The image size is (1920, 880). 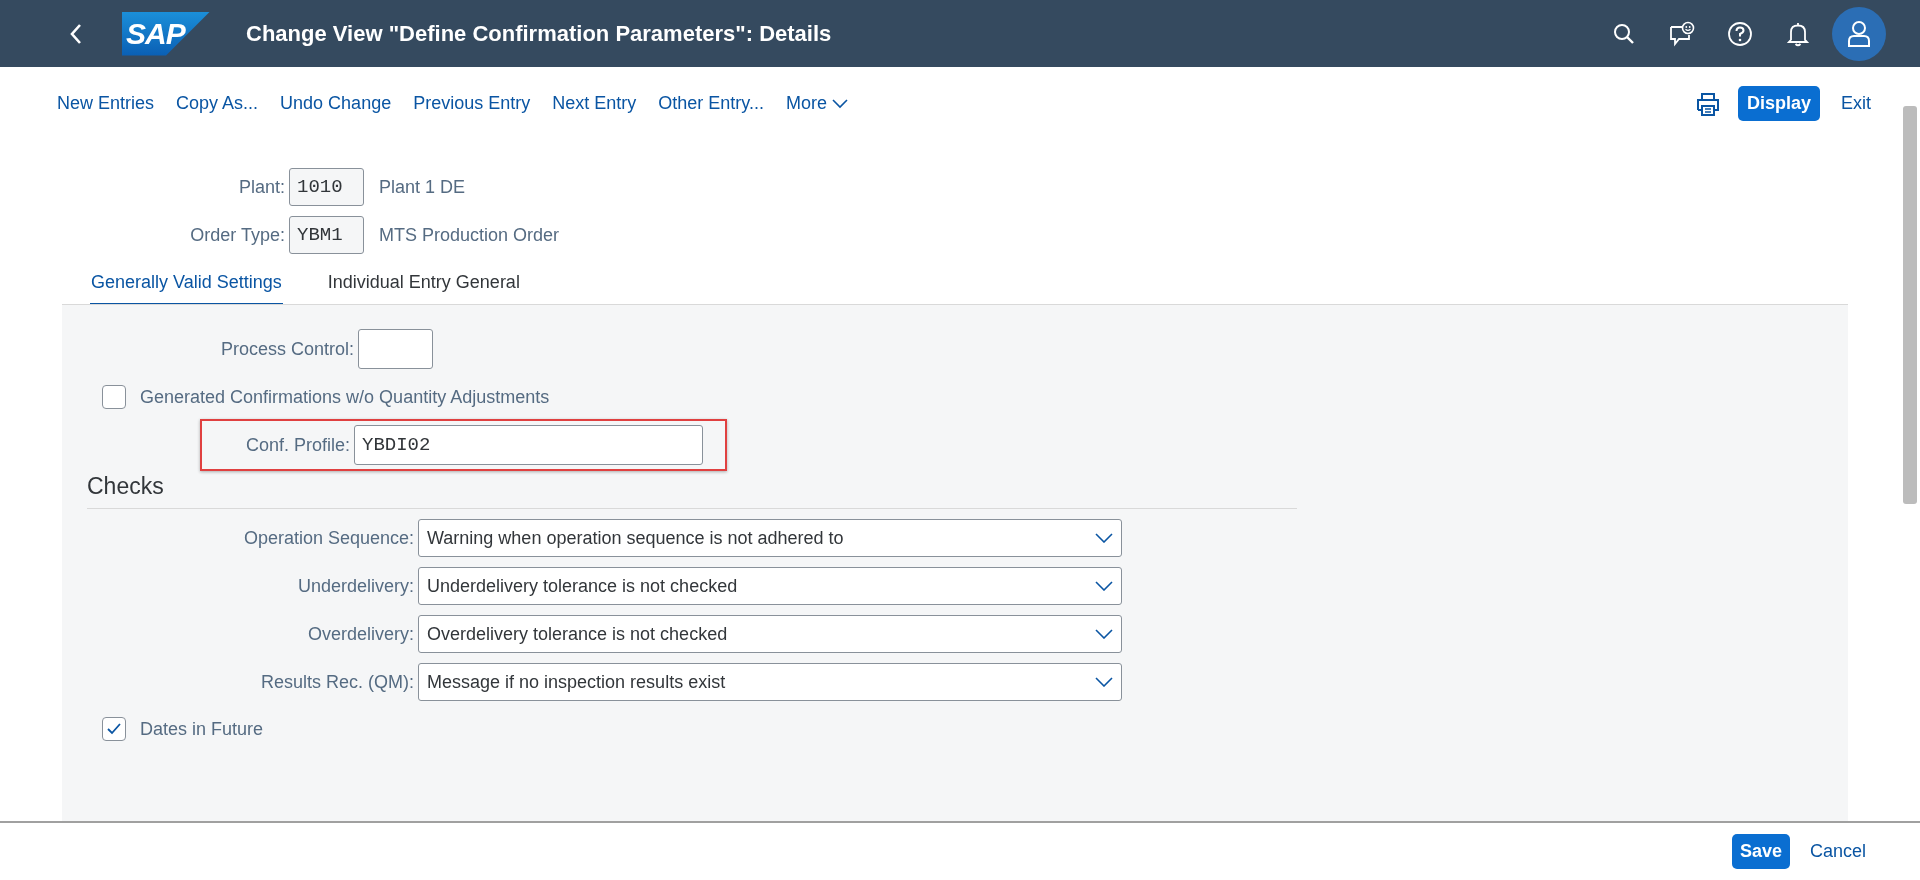 I want to click on field-description: MTS Production Order, so click(x=469, y=235).